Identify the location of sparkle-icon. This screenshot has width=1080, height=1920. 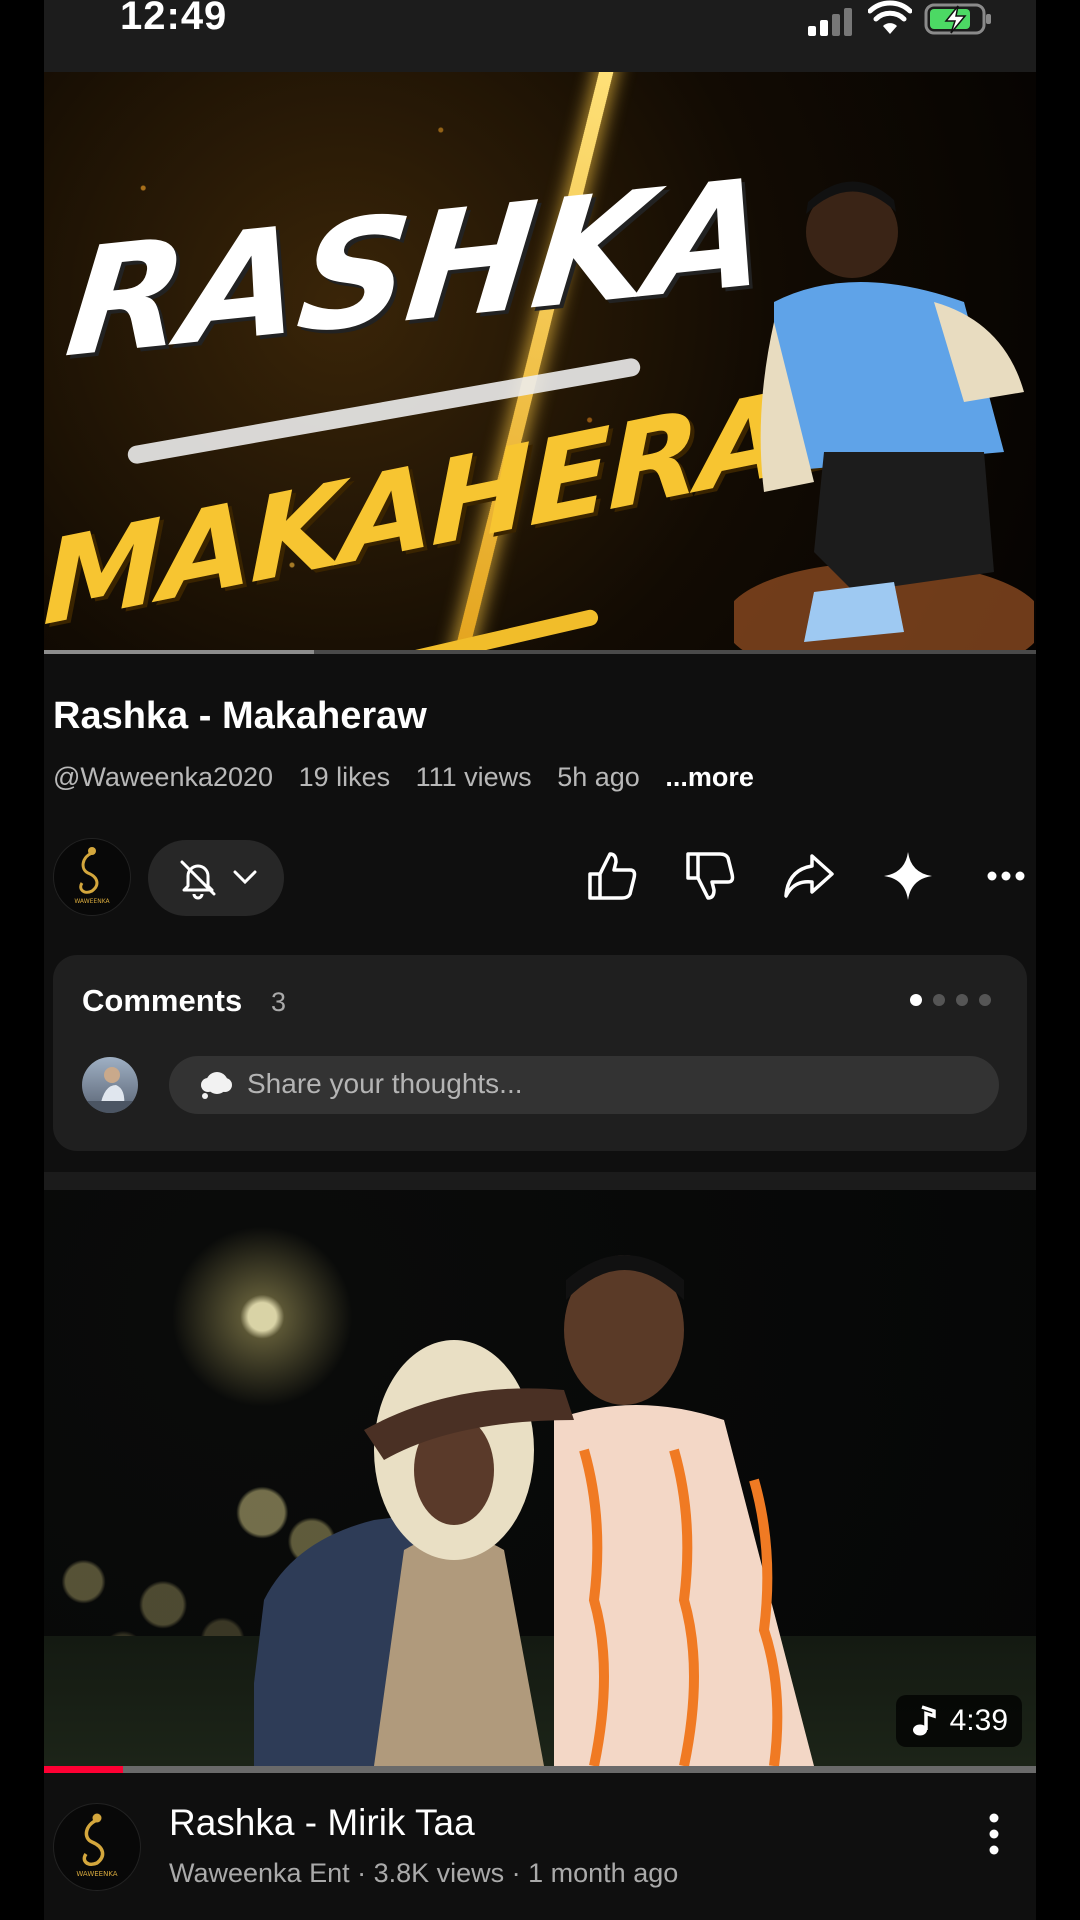
(908, 876).